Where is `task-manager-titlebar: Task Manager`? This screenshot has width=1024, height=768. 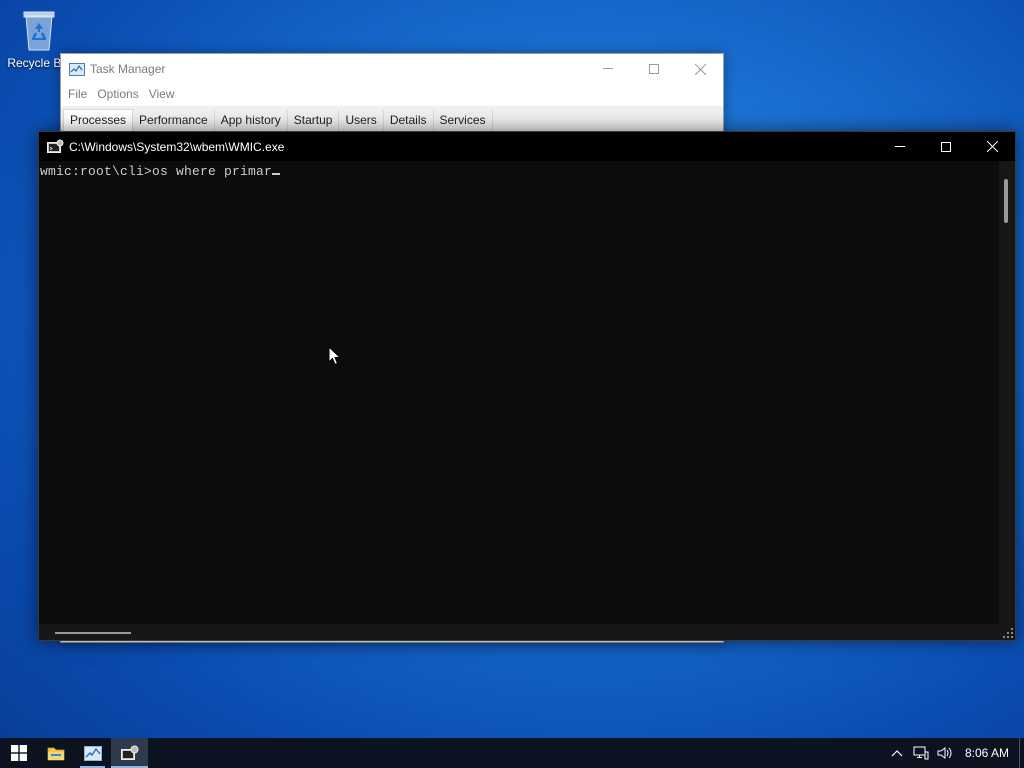
task-manager-titlebar: Task Manager is located at coordinates (392, 69).